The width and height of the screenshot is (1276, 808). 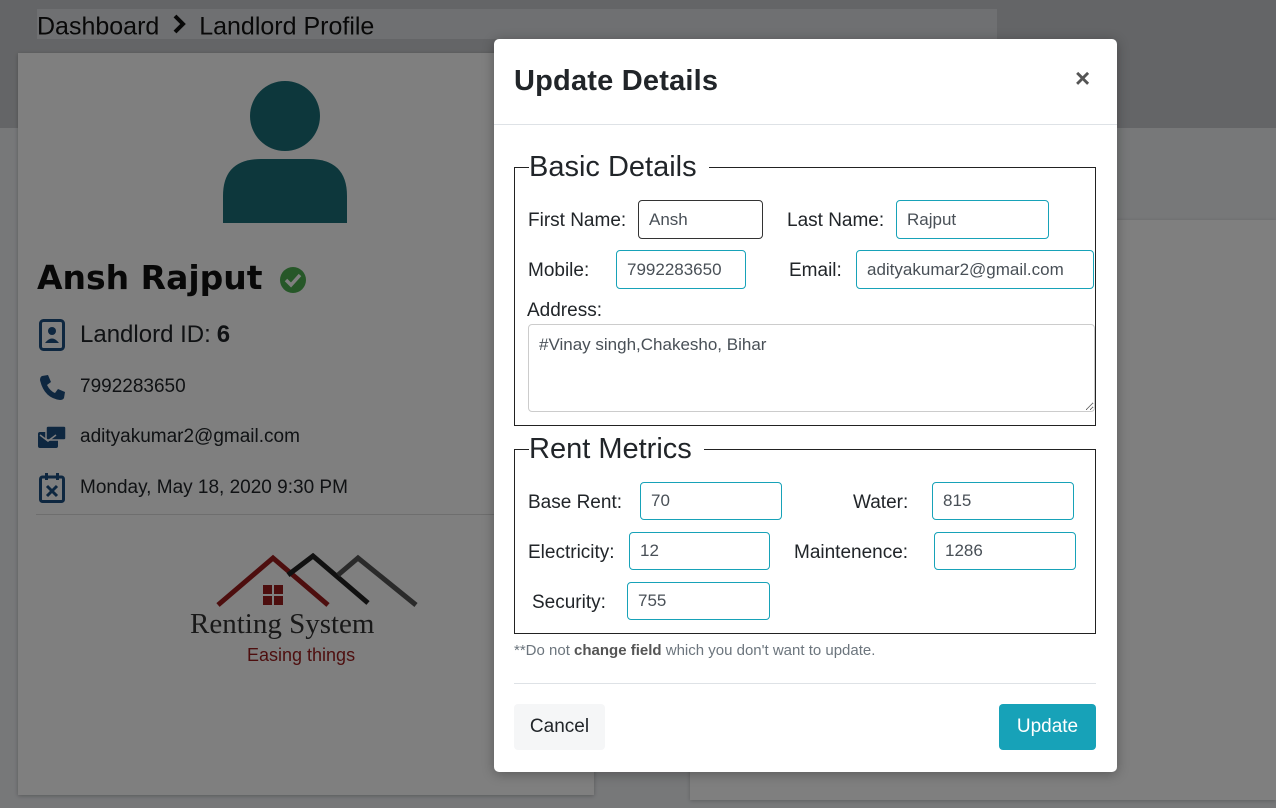 What do you see at coordinates (805, 124) in the screenshot?
I see `modal-header-divider` at bounding box center [805, 124].